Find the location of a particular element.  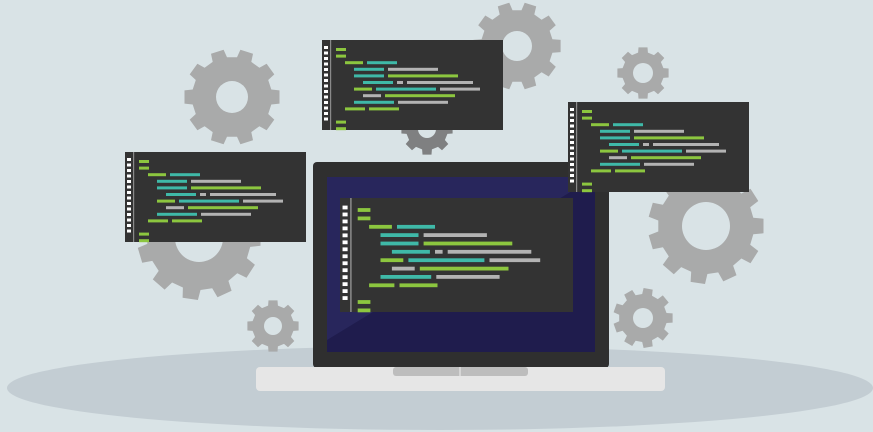

code-window-laptop is located at coordinates (456, 255).